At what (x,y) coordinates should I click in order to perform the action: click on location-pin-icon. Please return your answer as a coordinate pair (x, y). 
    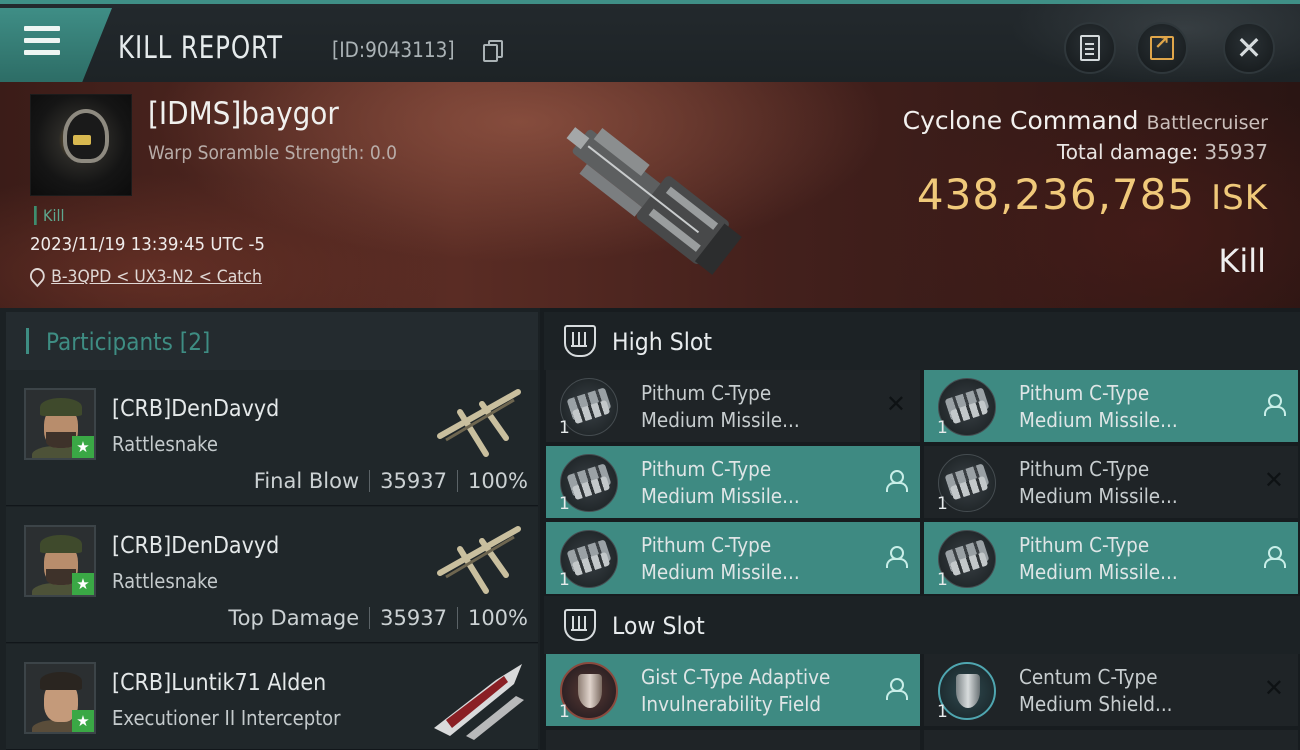
    Looking at the image, I should click on (36, 276).